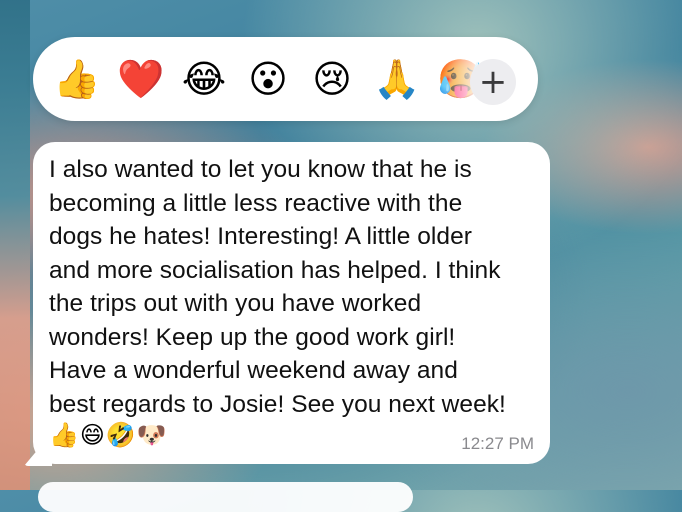 This screenshot has width=682, height=512. I want to click on plus-icon: +, so click(493, 82).